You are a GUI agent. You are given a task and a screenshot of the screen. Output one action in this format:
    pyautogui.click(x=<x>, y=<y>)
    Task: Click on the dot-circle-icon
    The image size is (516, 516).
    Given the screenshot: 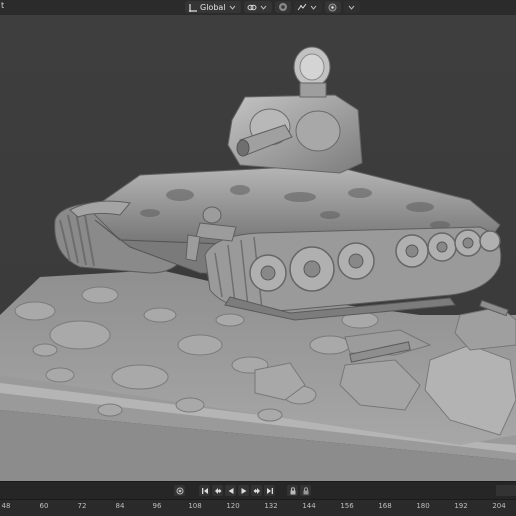 What is the action you would take?
    pyautogui.click(x=333, y=7)
    